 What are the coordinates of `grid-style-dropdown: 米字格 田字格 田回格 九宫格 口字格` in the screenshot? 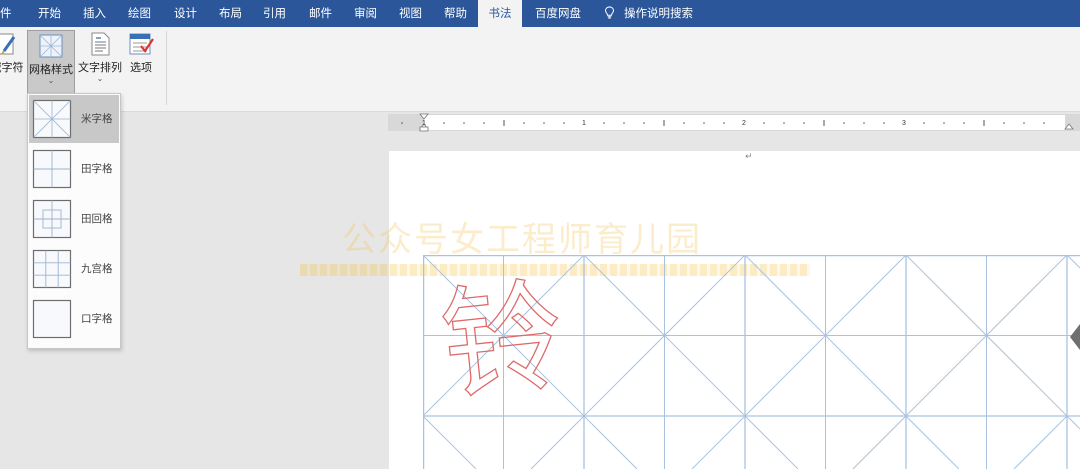 It's located at (74, 221).